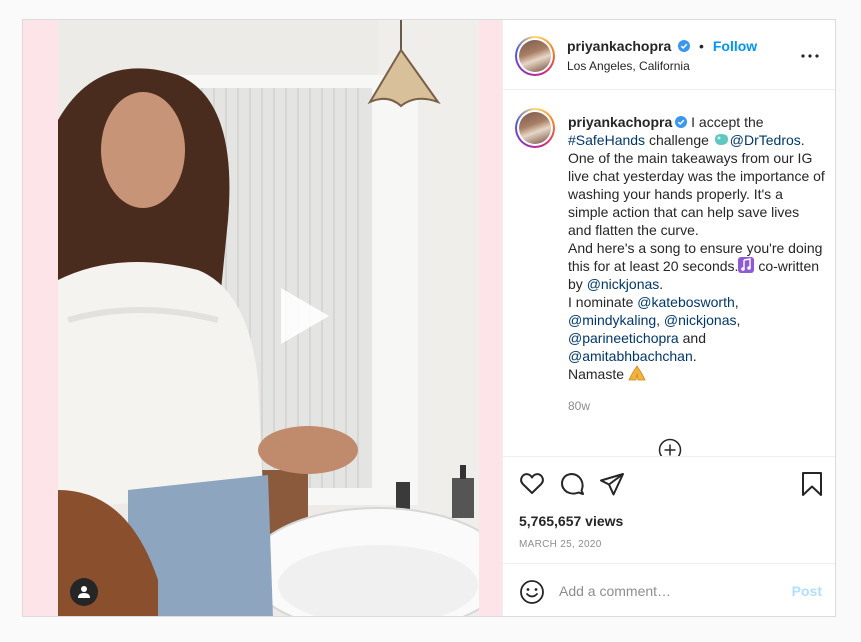 The width and height of the screenshot is (861, 642). I want to click on mention-link: @mindykaling, so click(612, 320).